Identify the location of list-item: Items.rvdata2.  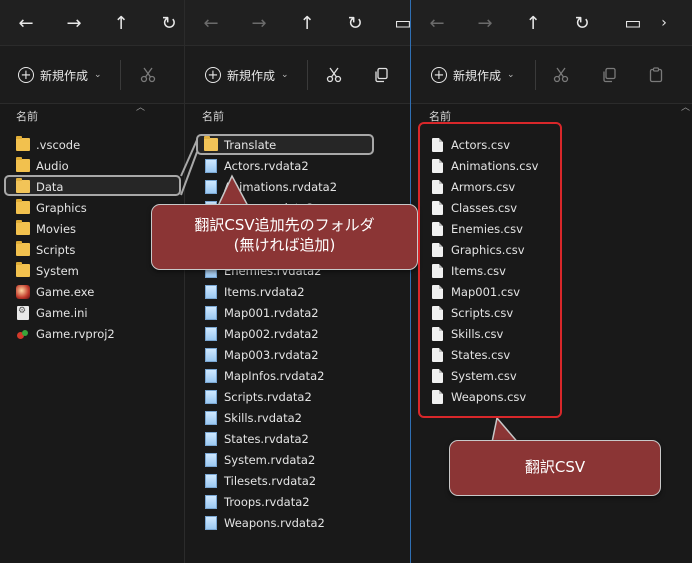
(297, 291).